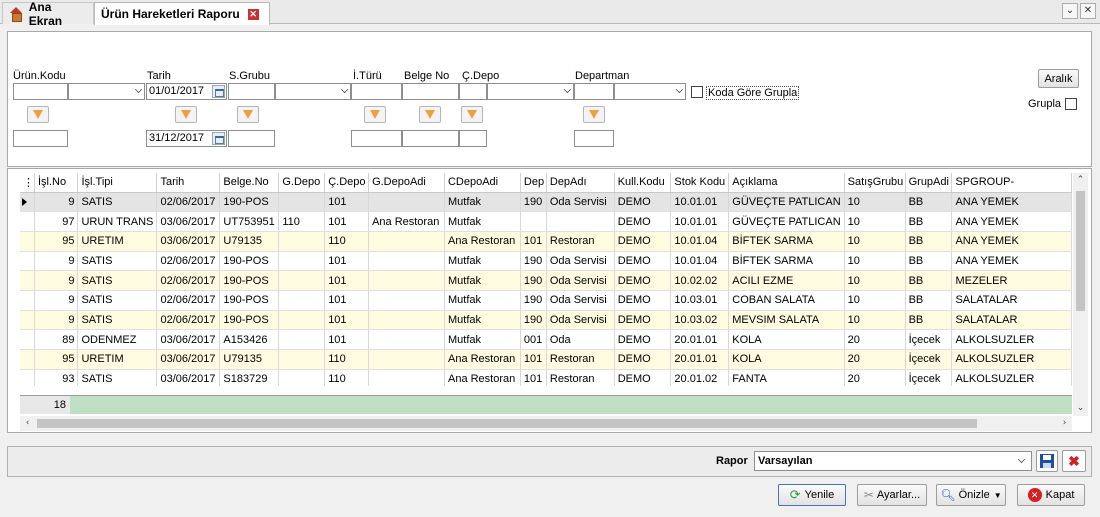 The image size is (1100, 517). Describe the element at coordinates (700, 359) in the screenshot. I see `table-cell: 20.01.01` at that location.